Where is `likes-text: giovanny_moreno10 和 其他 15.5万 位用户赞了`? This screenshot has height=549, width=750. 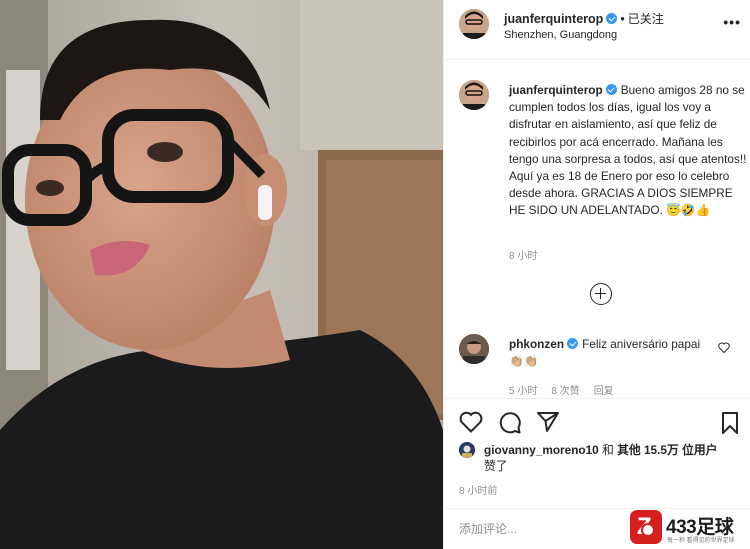
likes-text: giovanny_moreno10 和 其他 15.5万 位用户赞了 is located at coordinates (611, 458).